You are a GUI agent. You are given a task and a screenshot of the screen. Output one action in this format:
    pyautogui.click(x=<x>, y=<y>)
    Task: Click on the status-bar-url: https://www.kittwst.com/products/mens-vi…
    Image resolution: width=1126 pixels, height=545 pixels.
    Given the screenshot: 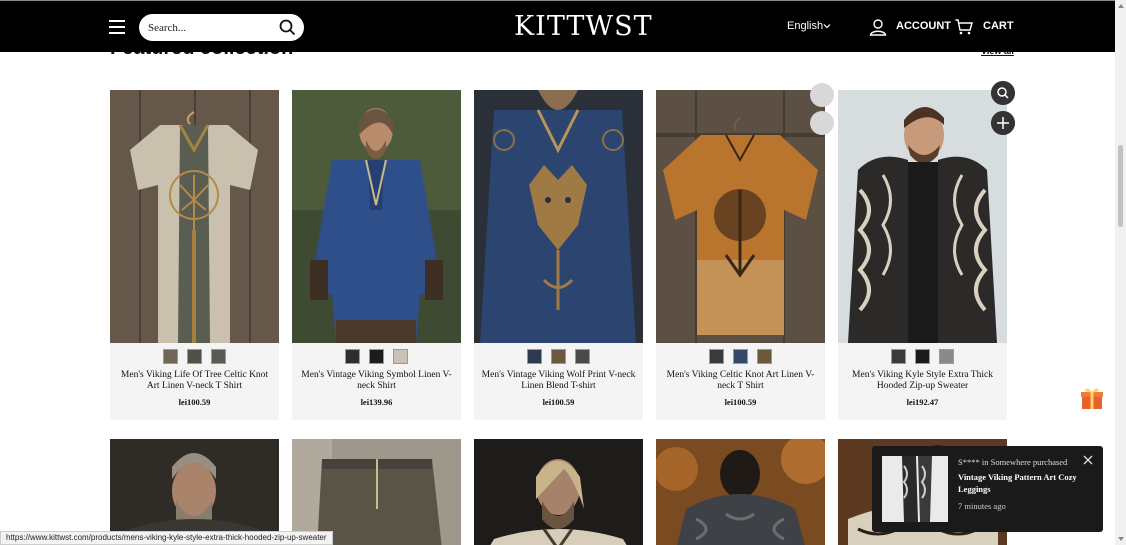 What is the action you would take?
    pyautogui.click(x=166, y=538)
    